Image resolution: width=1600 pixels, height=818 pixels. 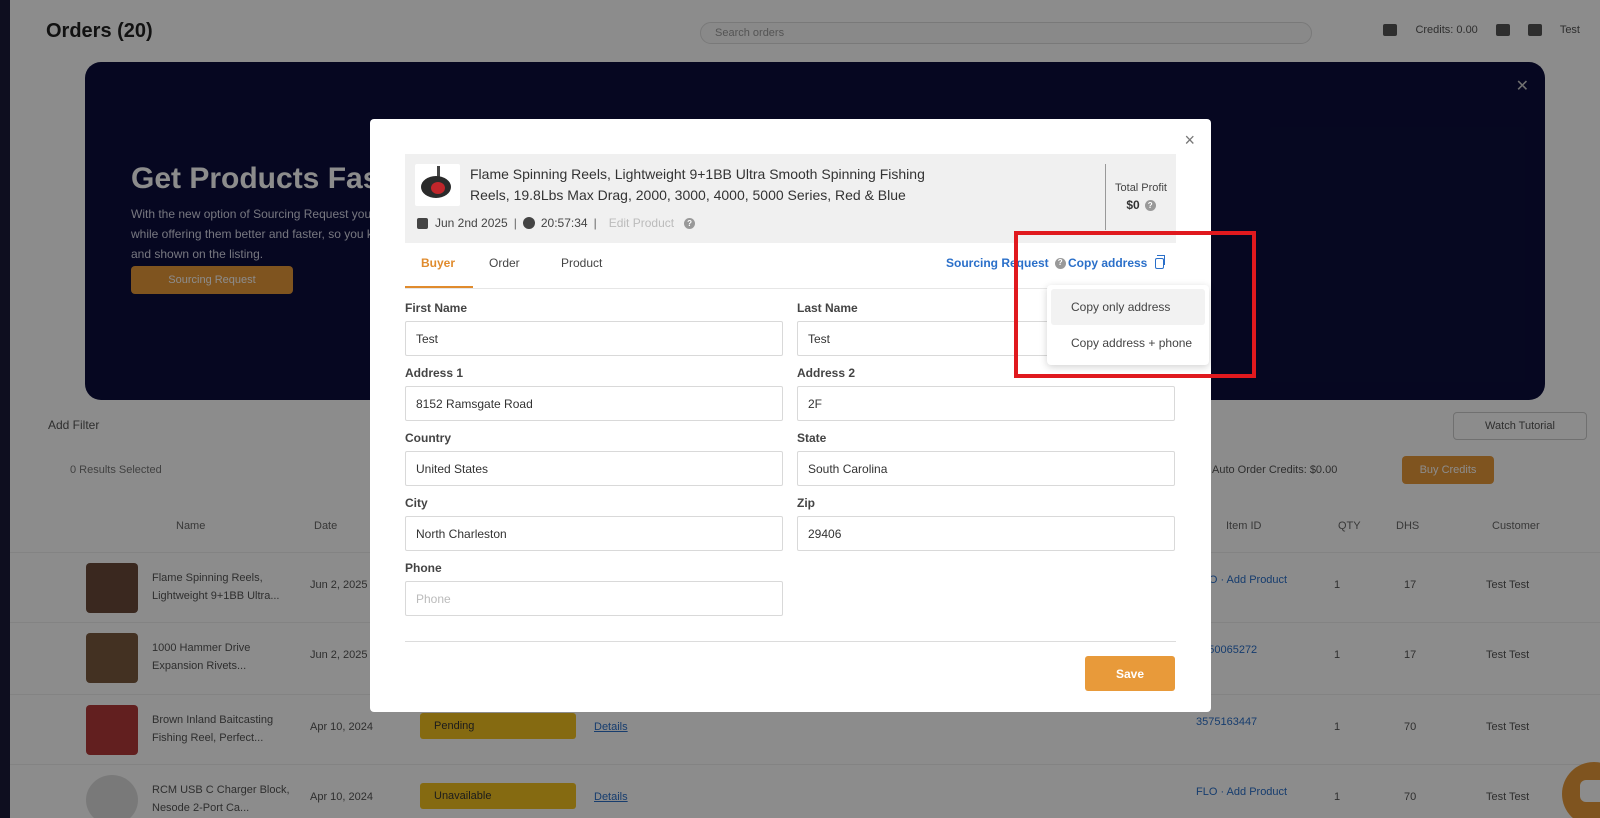 I want to click on product-image, so click(x=437, y=185).